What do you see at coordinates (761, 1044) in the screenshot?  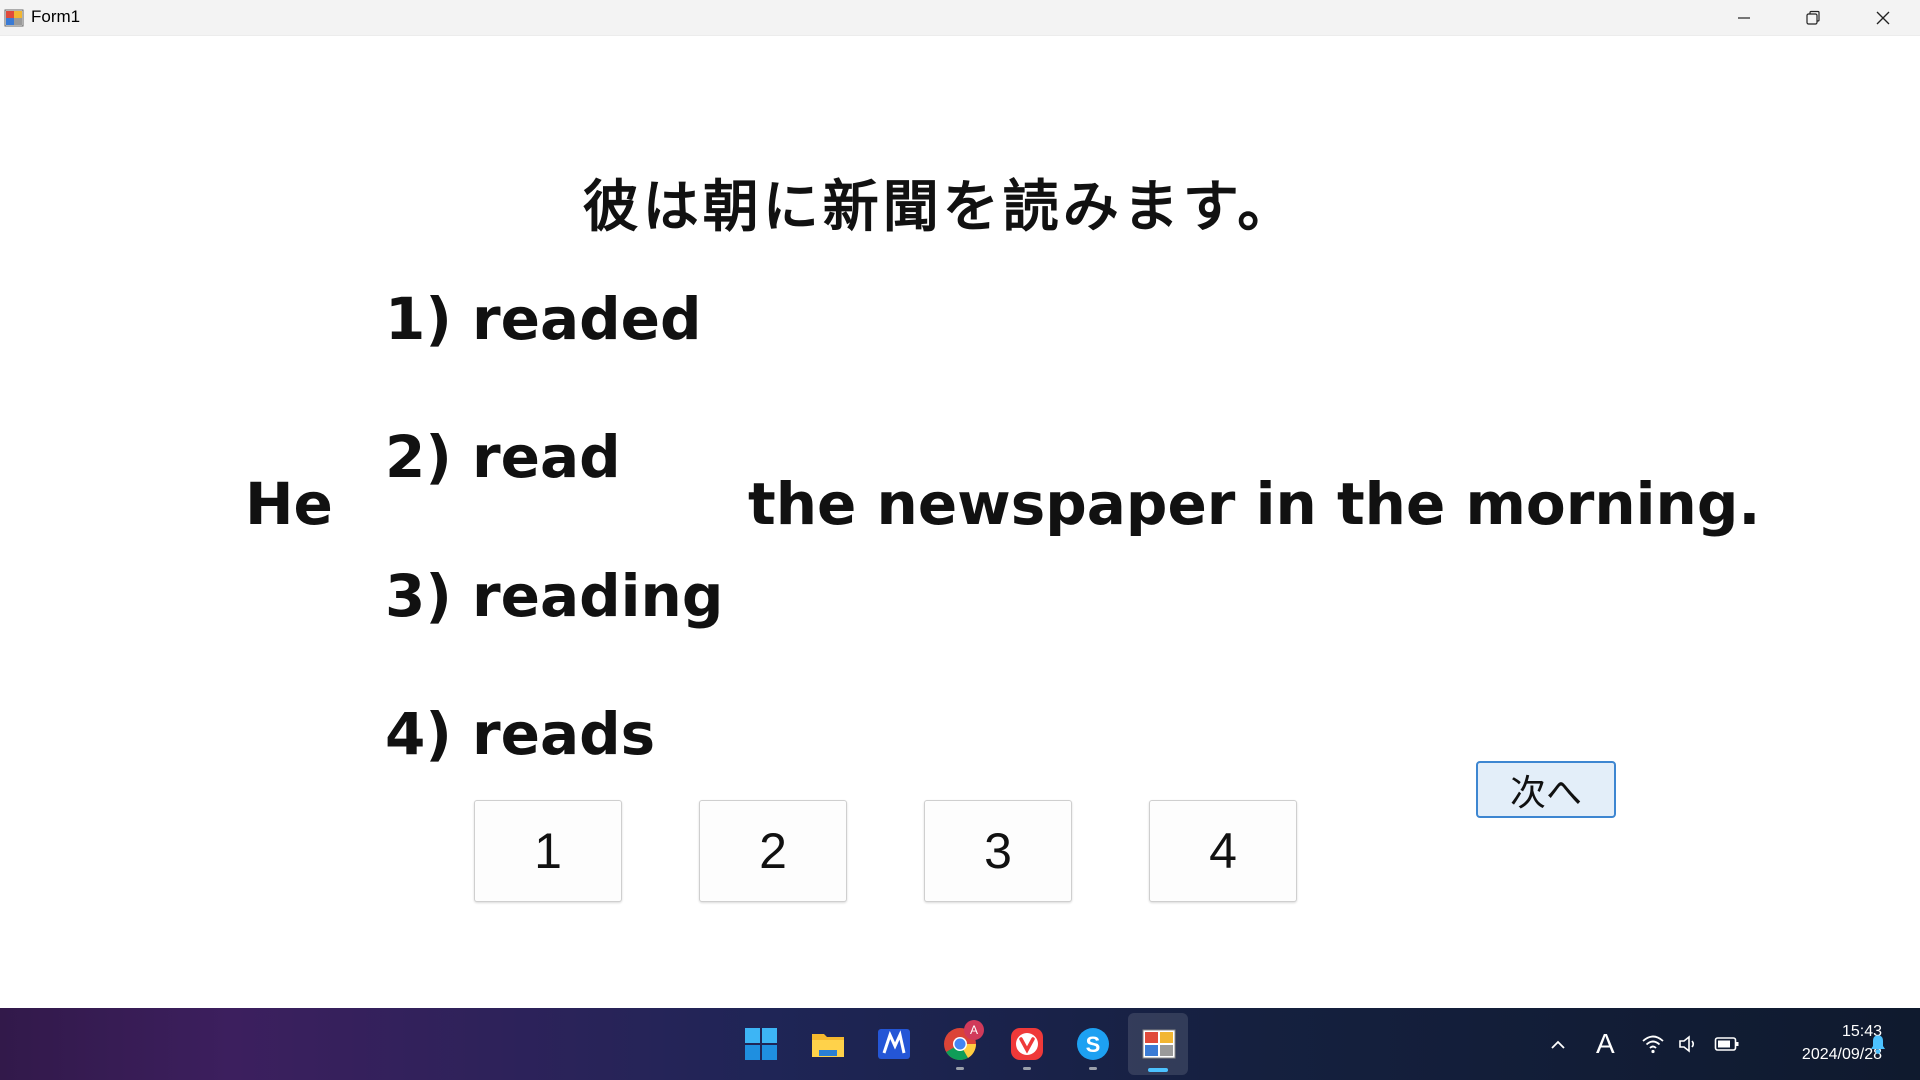 I see `windows-start-icon` at bounding box center [761, 1044].